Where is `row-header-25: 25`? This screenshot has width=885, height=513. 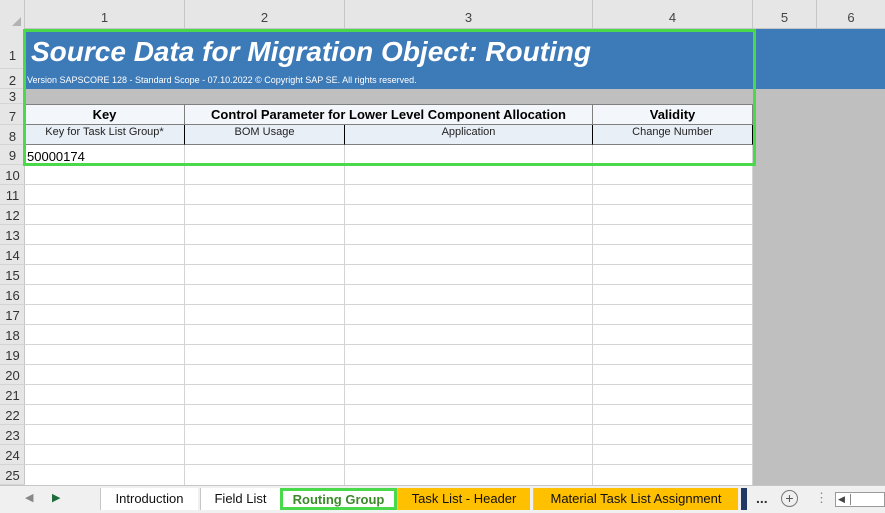 row-header-25: 25 is located at coordinates (12, 475).